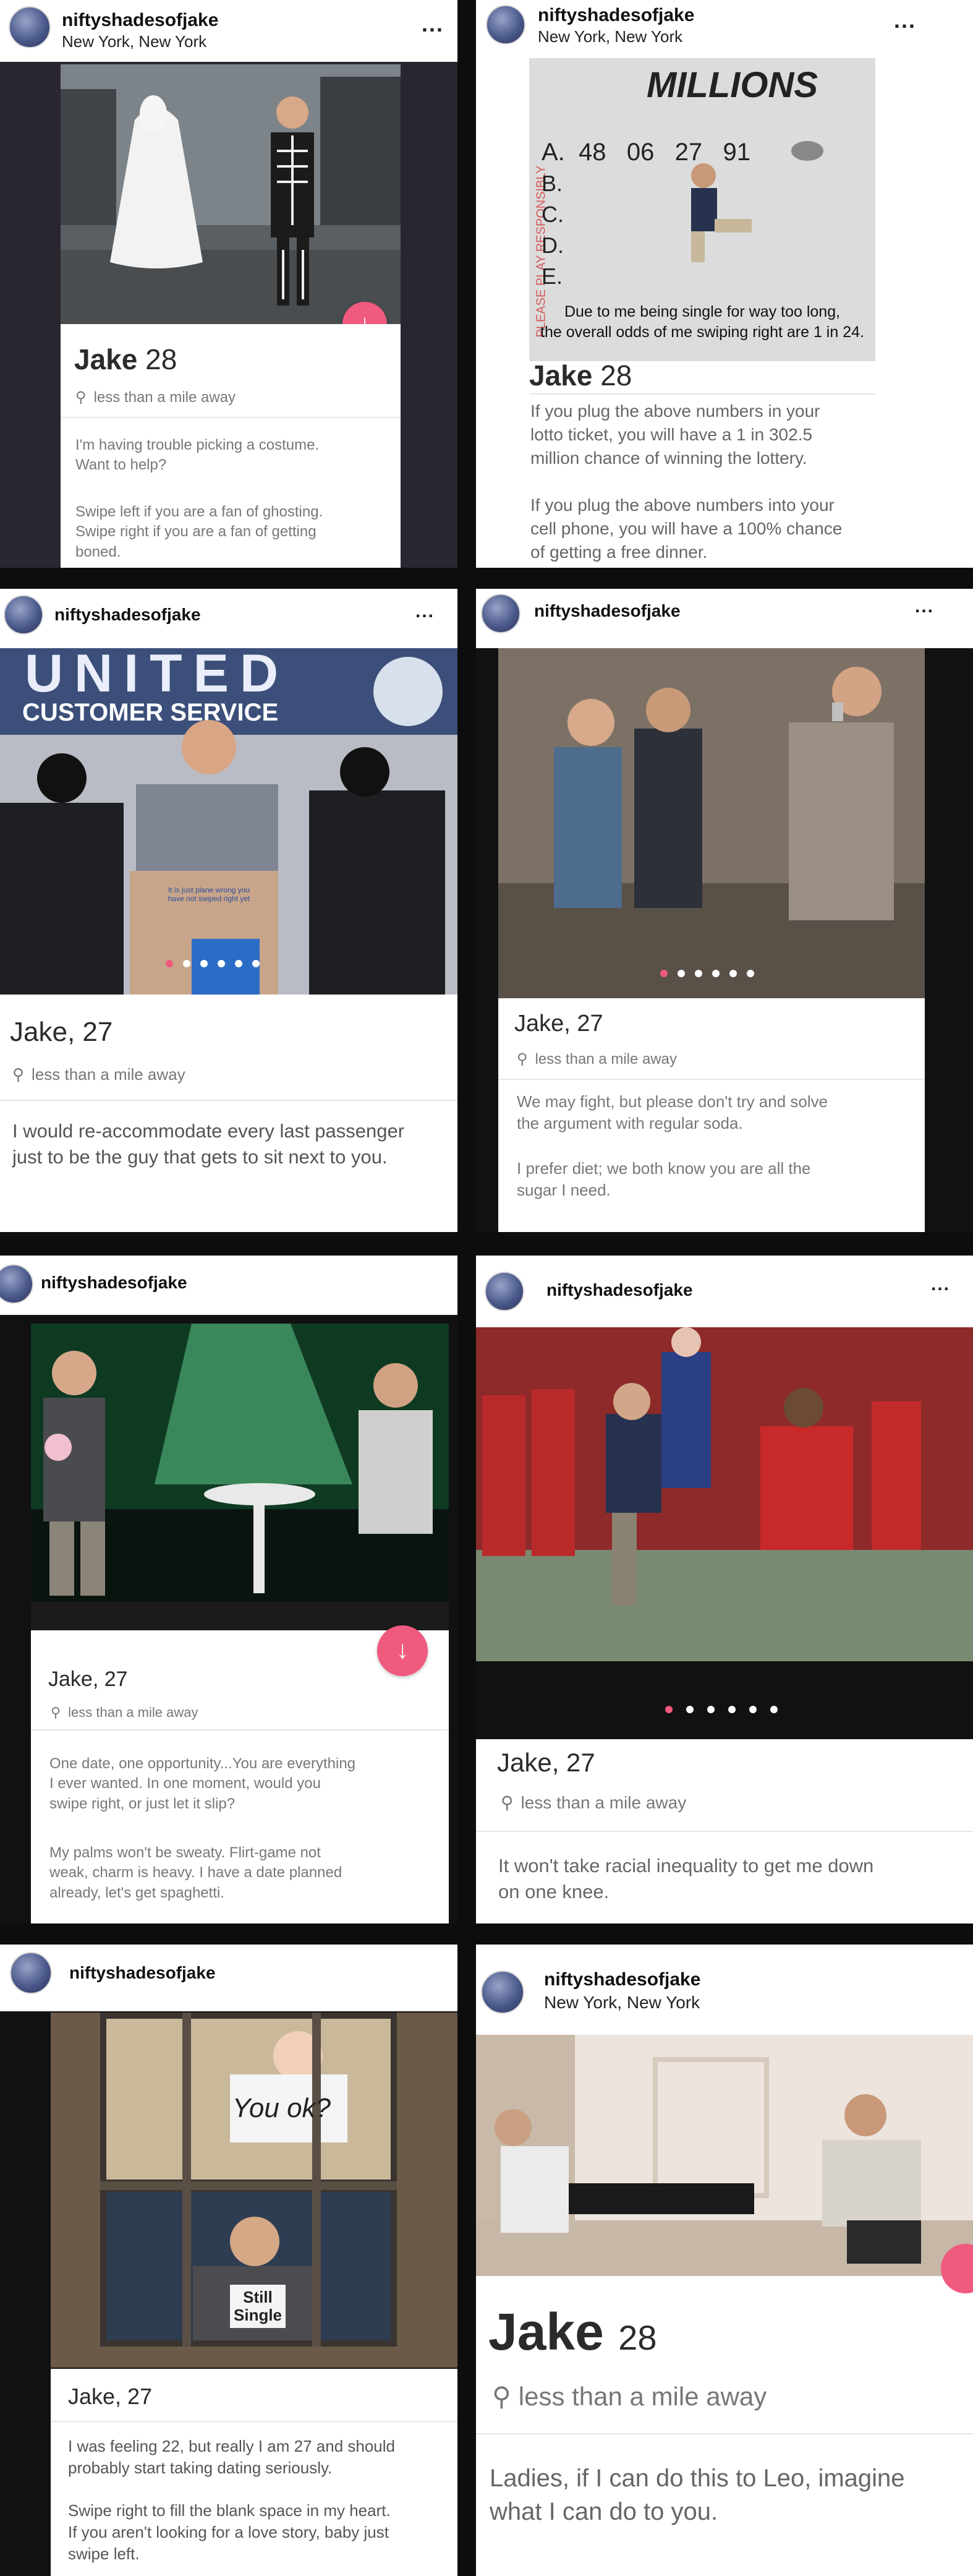 The image size is (973, 2576). What do you see at coordinates (281, 2108) in the screenshot?
I see `sign-text: You ok?` at bounding box center [281, 2108].